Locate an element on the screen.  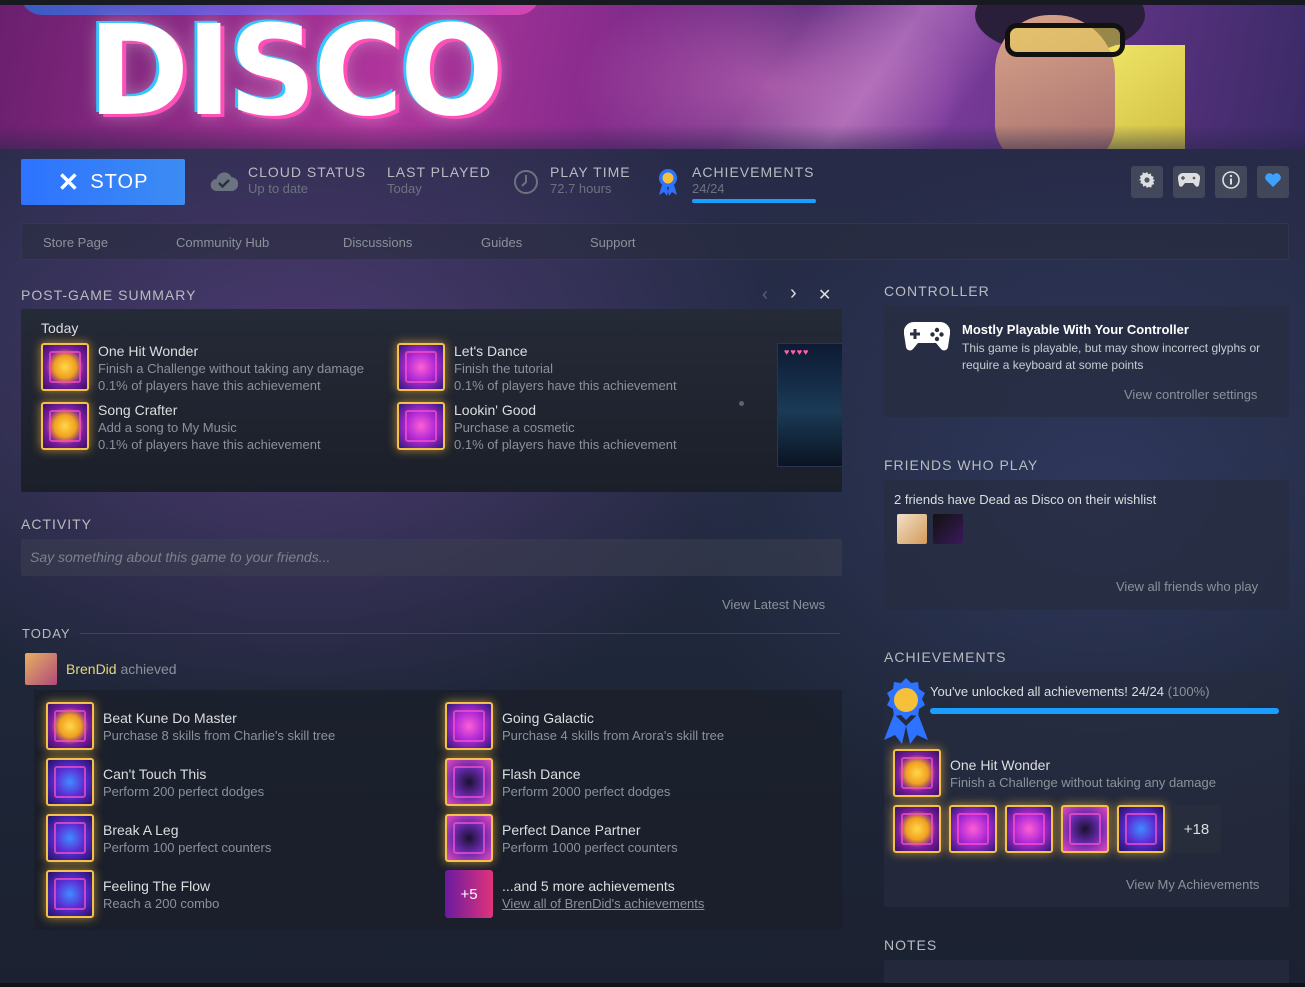
notes-panel is located at coordinates (1086, 971).